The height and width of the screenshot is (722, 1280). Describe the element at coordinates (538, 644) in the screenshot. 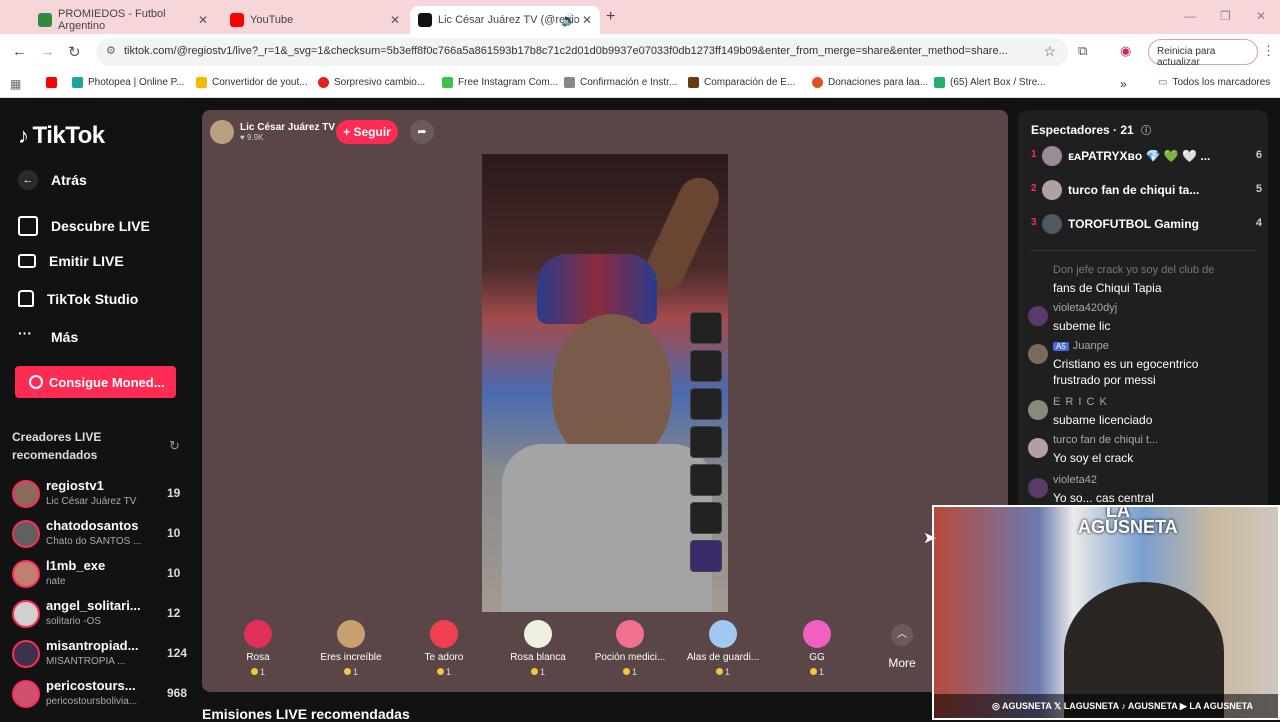

I see `gift-item: Rosa blanca 1` at that location.